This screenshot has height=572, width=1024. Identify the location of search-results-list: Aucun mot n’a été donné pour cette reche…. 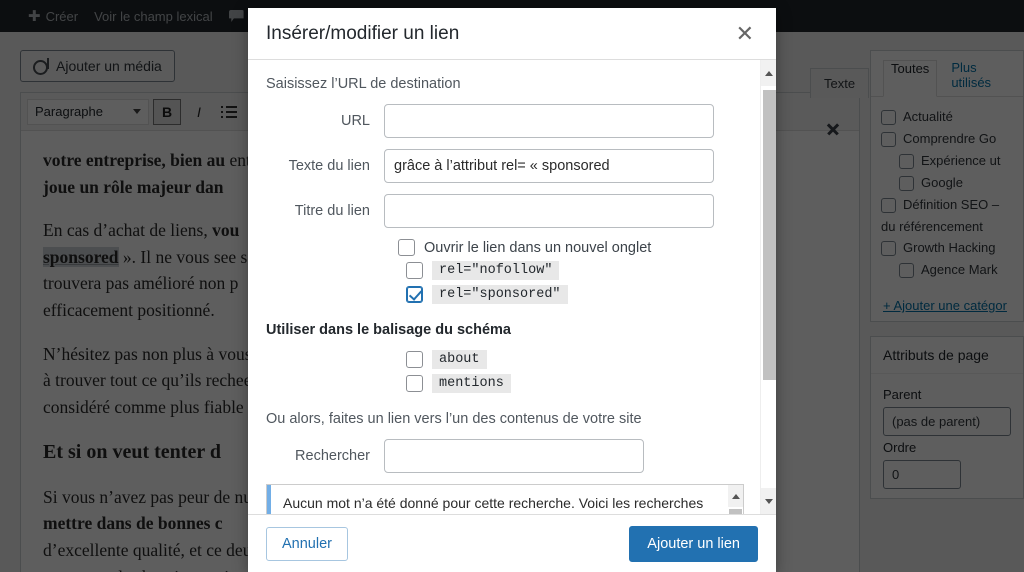
(505, 499).